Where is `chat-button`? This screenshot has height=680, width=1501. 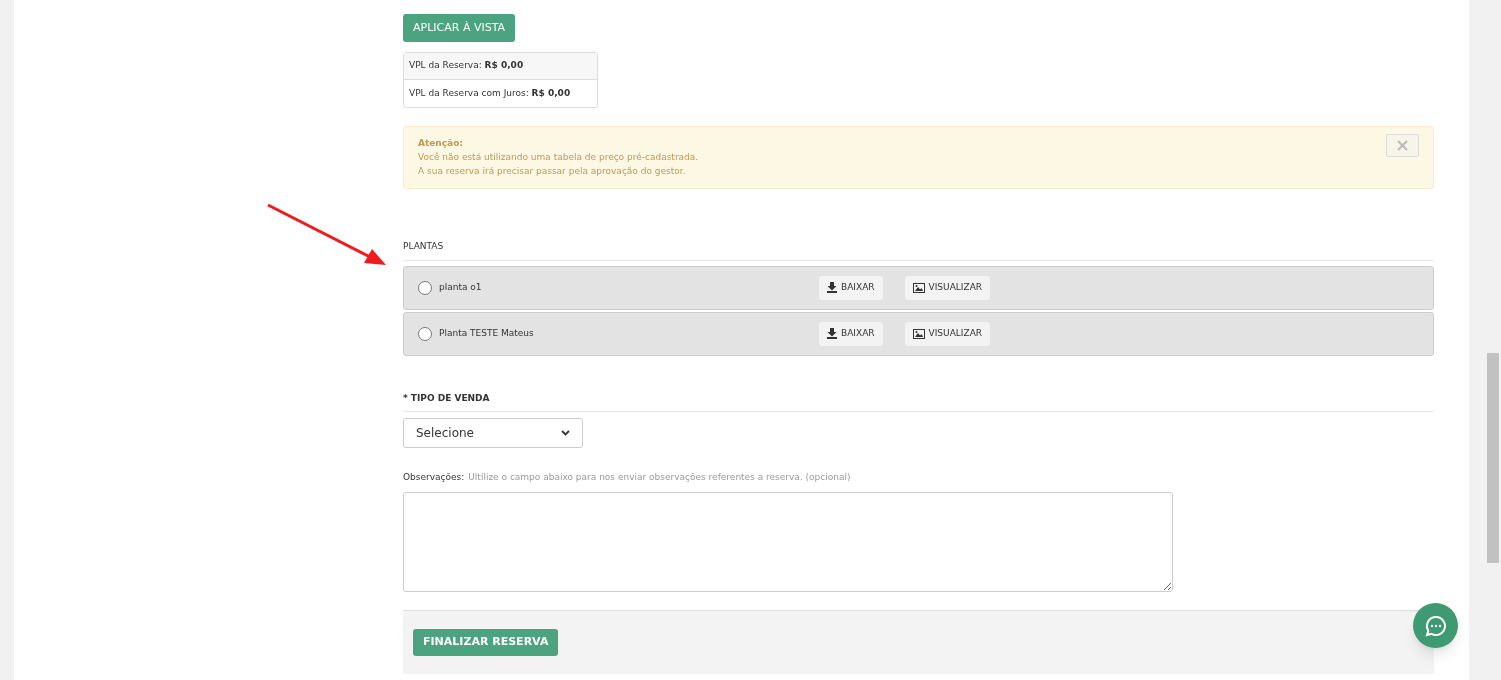
chat-button is located at coordinates (1435, 625).